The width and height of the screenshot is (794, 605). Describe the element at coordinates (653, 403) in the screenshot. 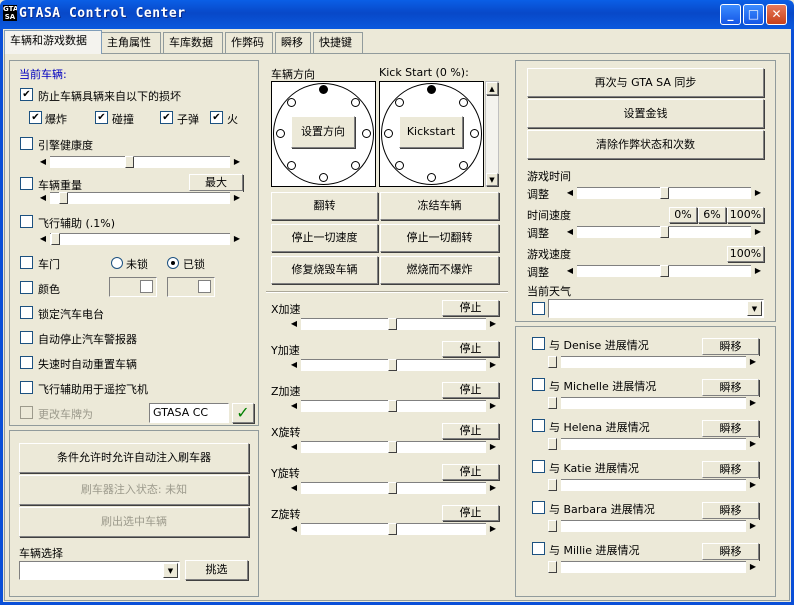

I see `gf-michelle-slider: ◀▶` at that location.